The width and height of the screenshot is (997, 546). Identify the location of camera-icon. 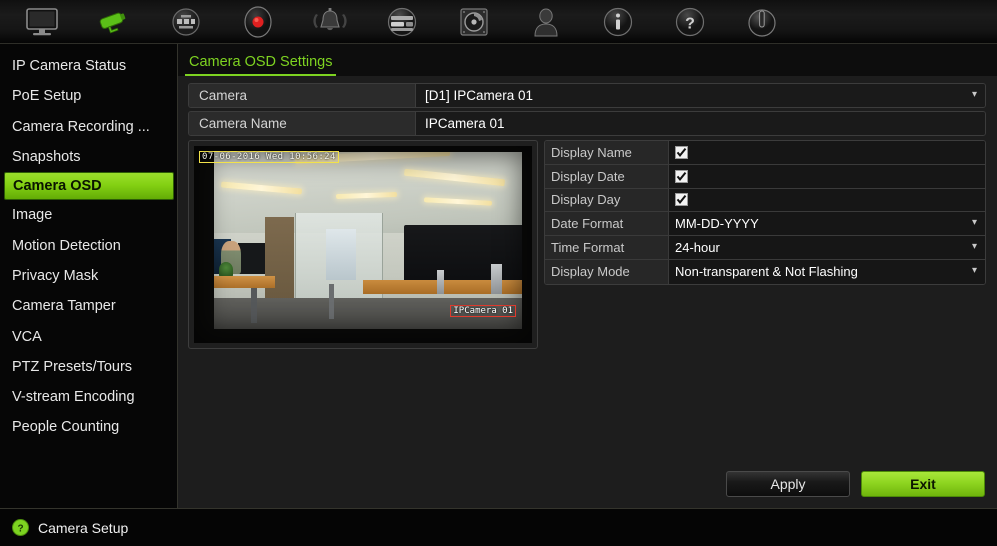
(114, 22).